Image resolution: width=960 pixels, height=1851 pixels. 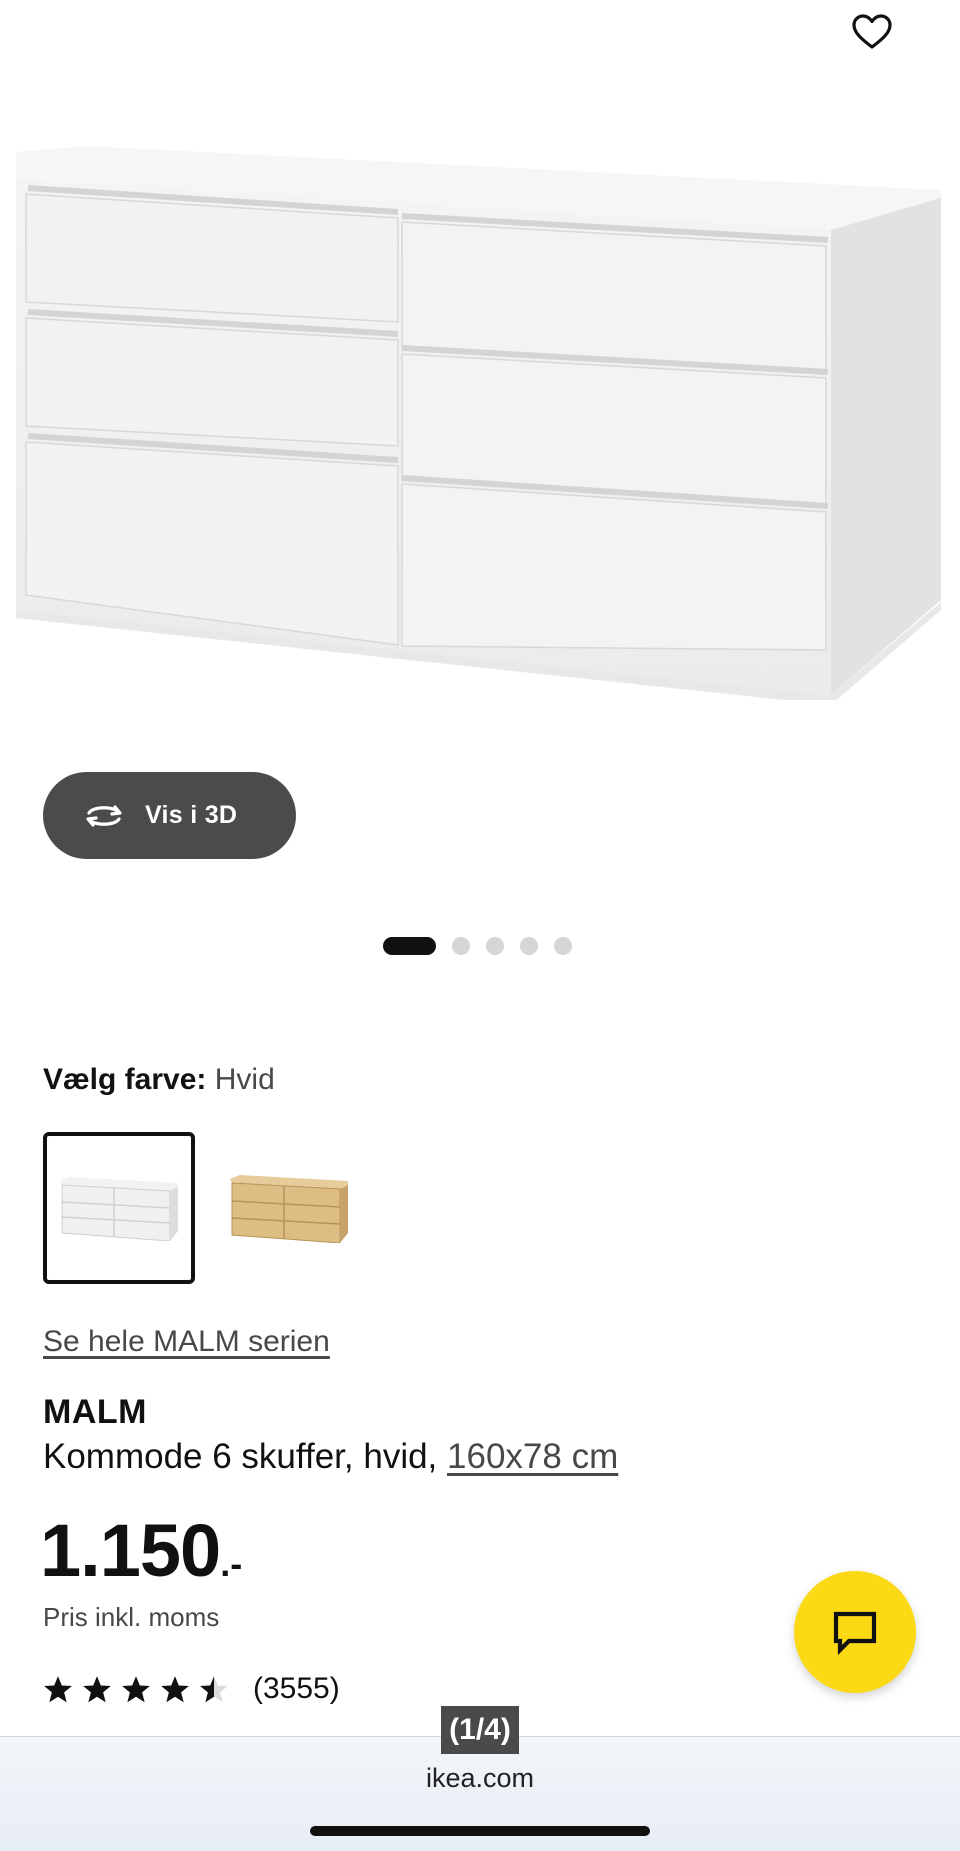 I want to click on swatch-white-image, so click(x=119, y=1209).